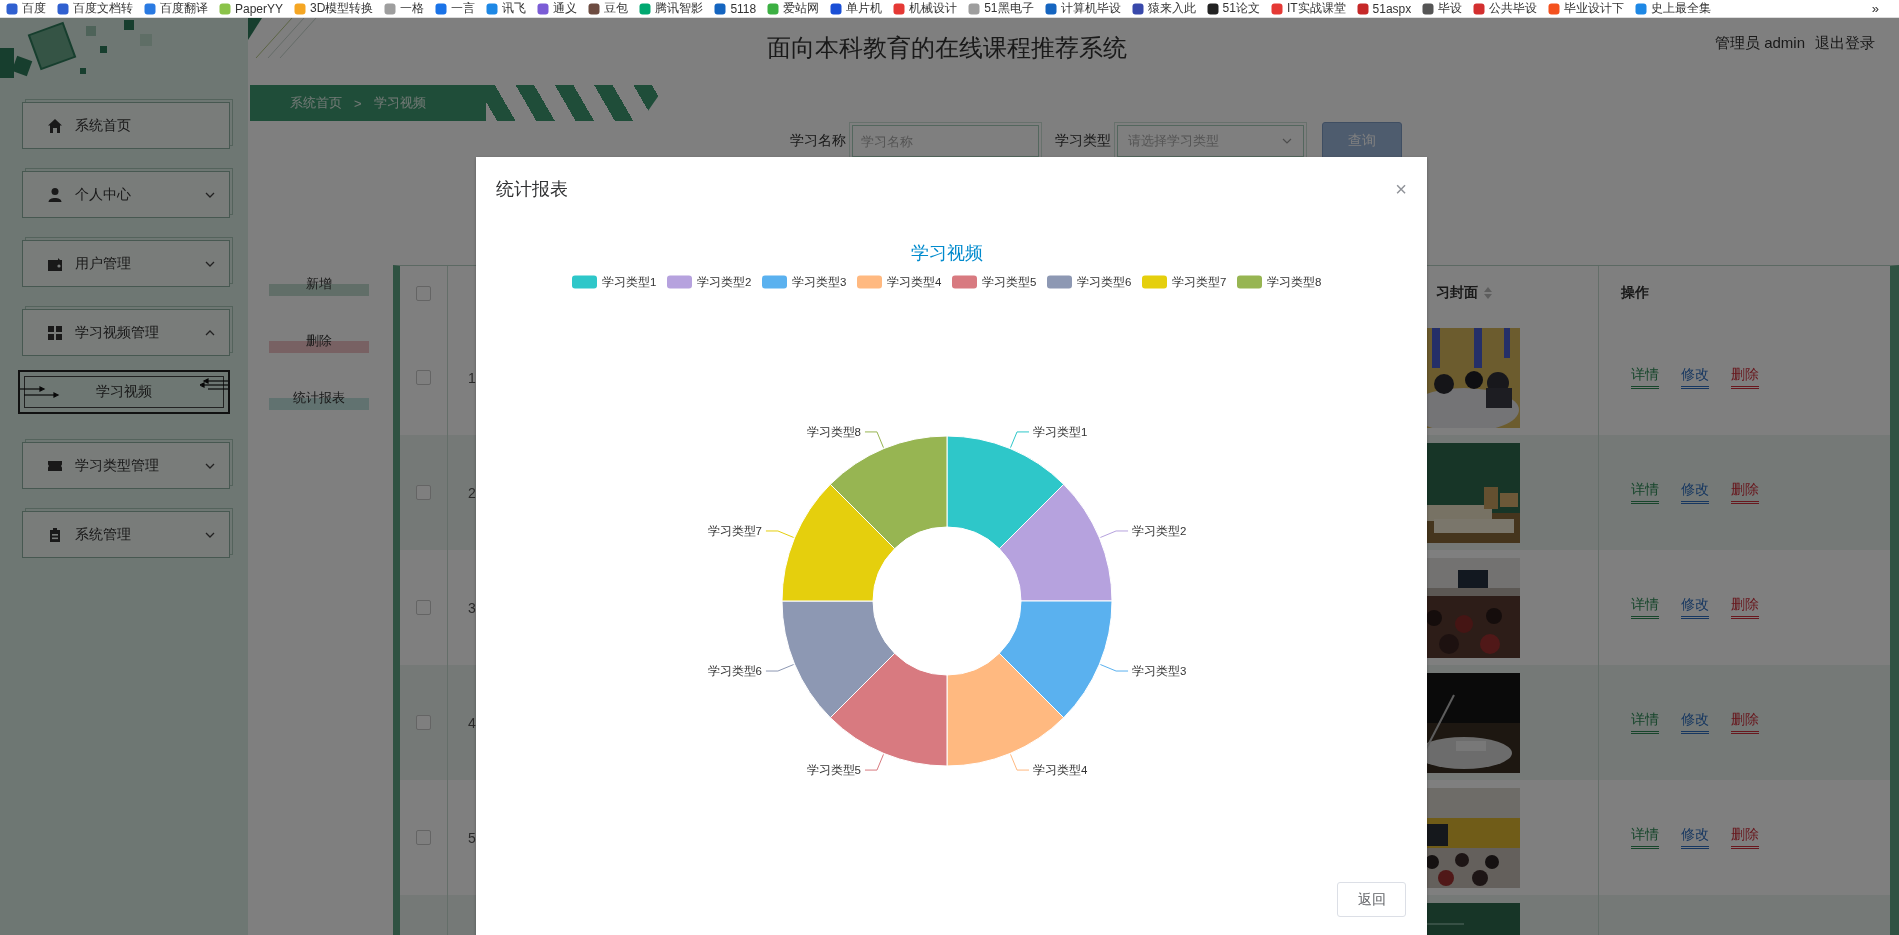  I want to click on bookmark: 一格, so click(404, 8).